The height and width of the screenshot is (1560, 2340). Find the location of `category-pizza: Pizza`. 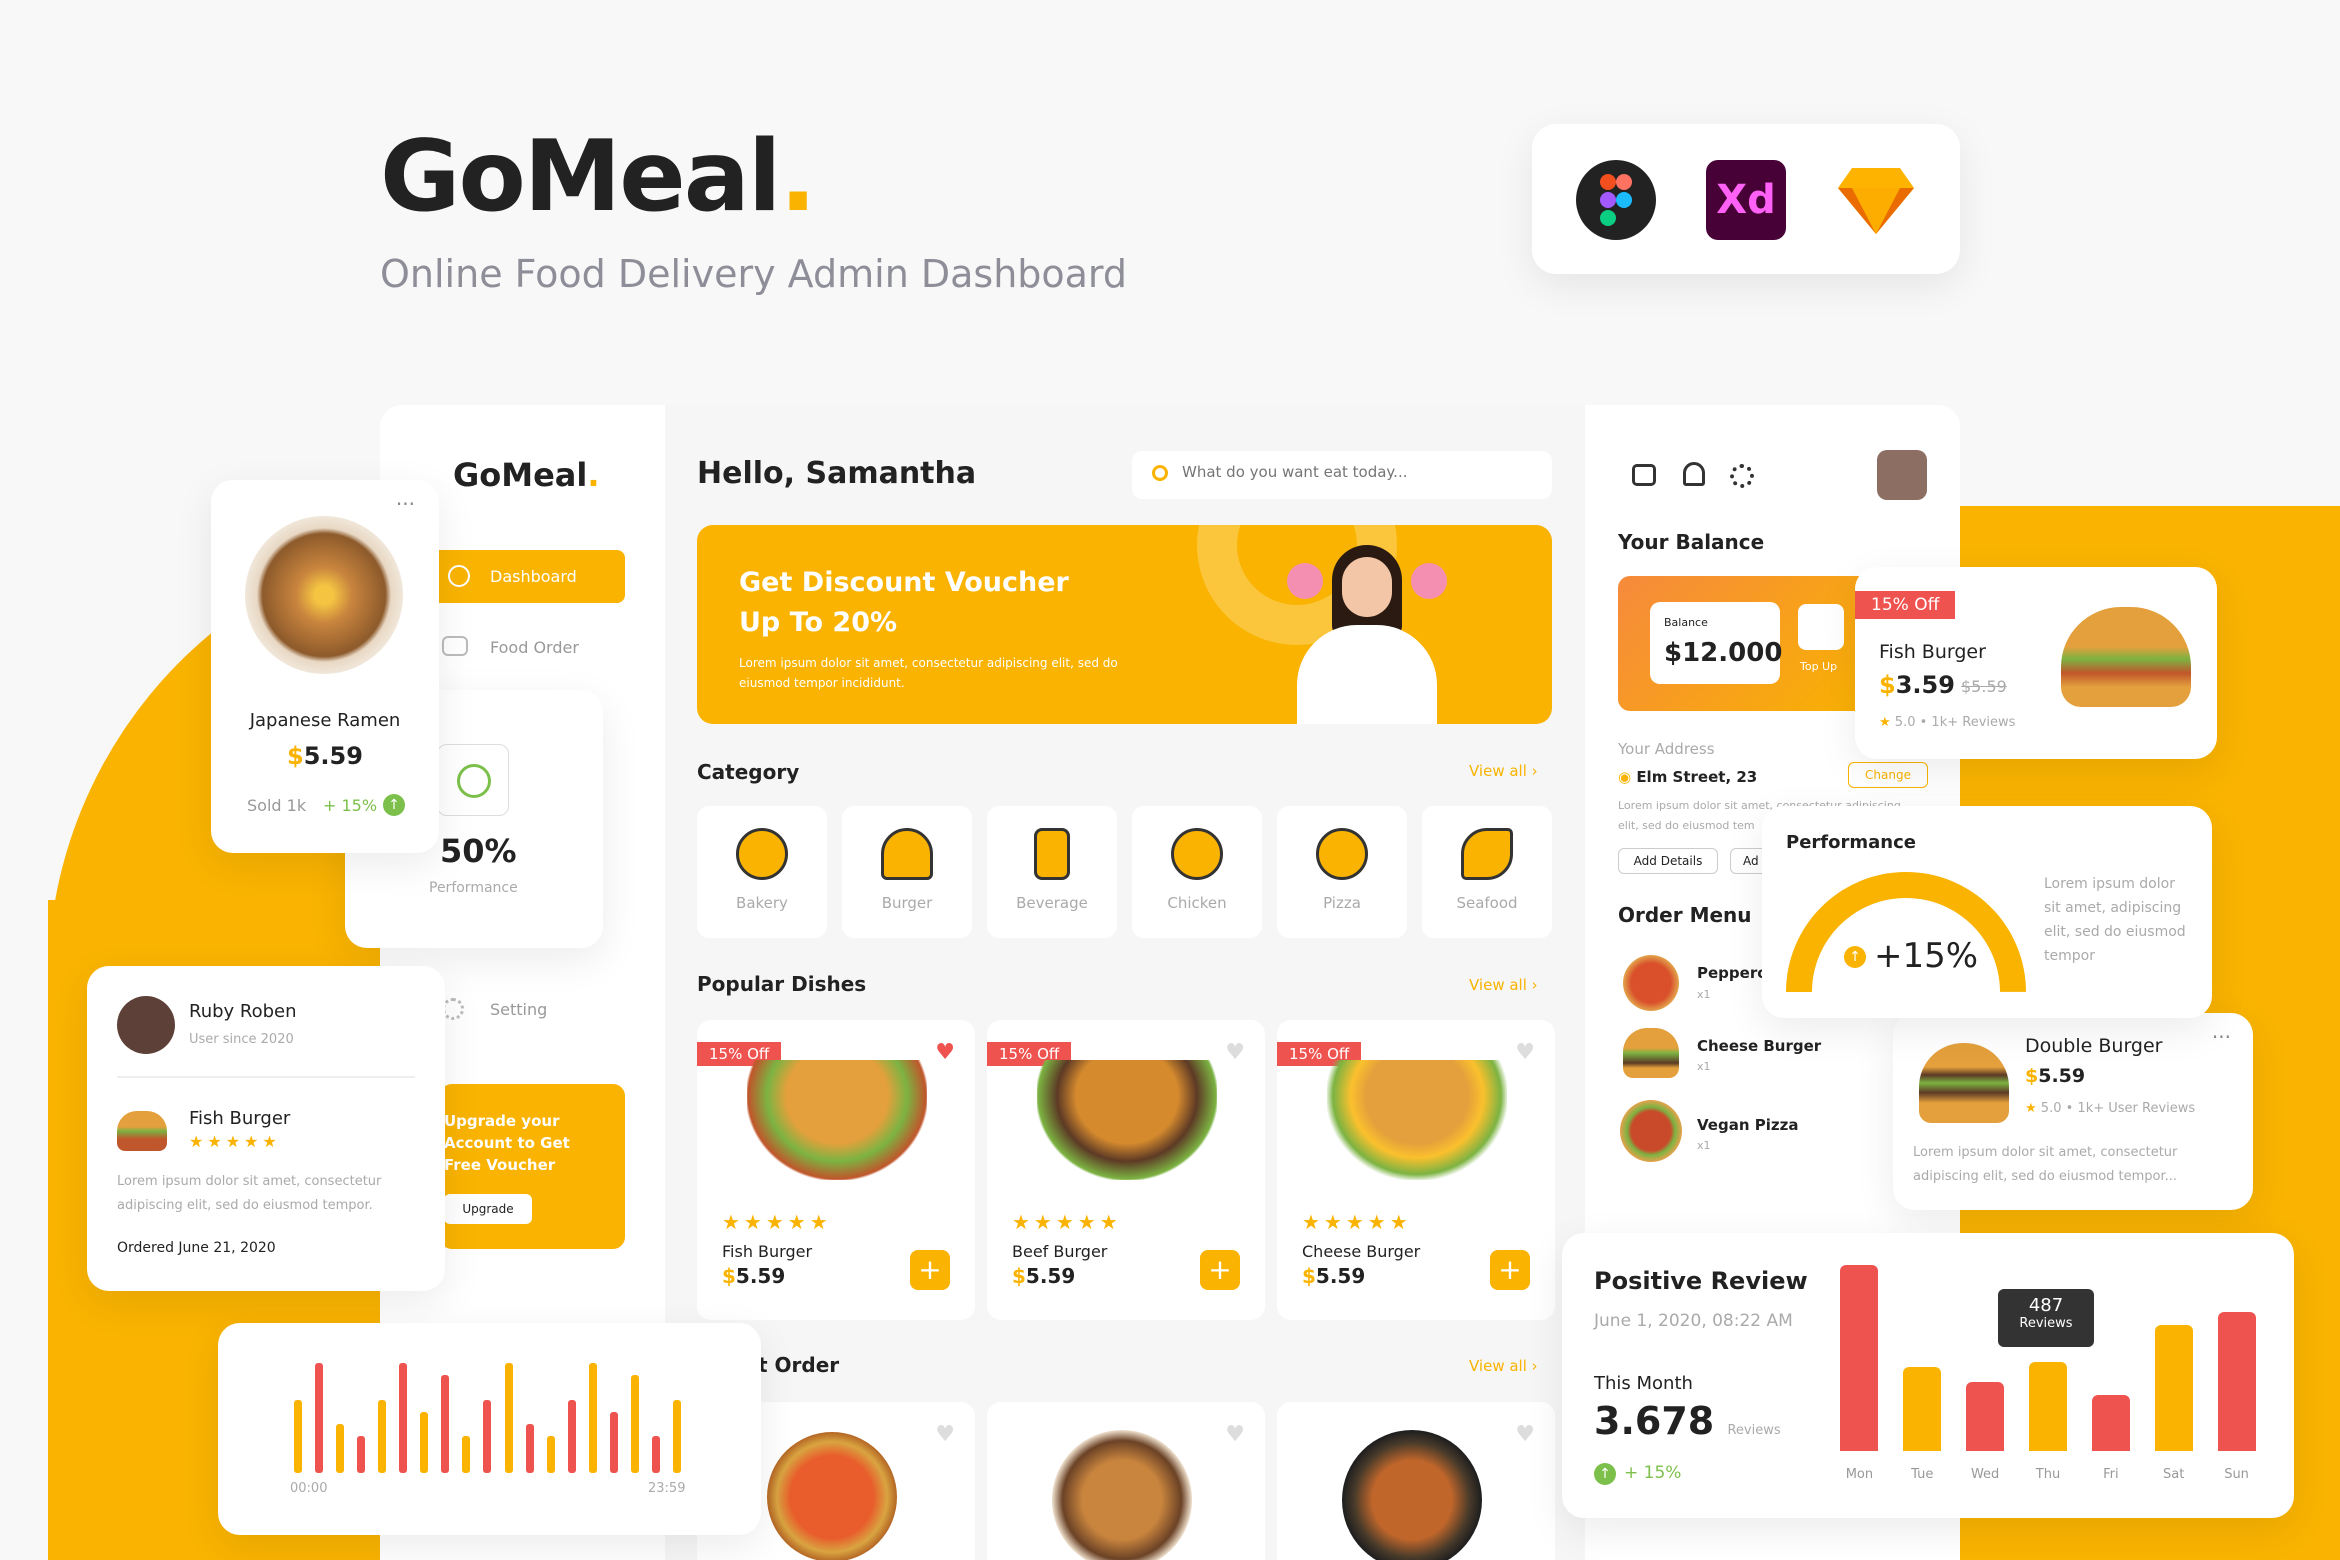

category-pizza: Pizza is located at coordinates (1342, 872).